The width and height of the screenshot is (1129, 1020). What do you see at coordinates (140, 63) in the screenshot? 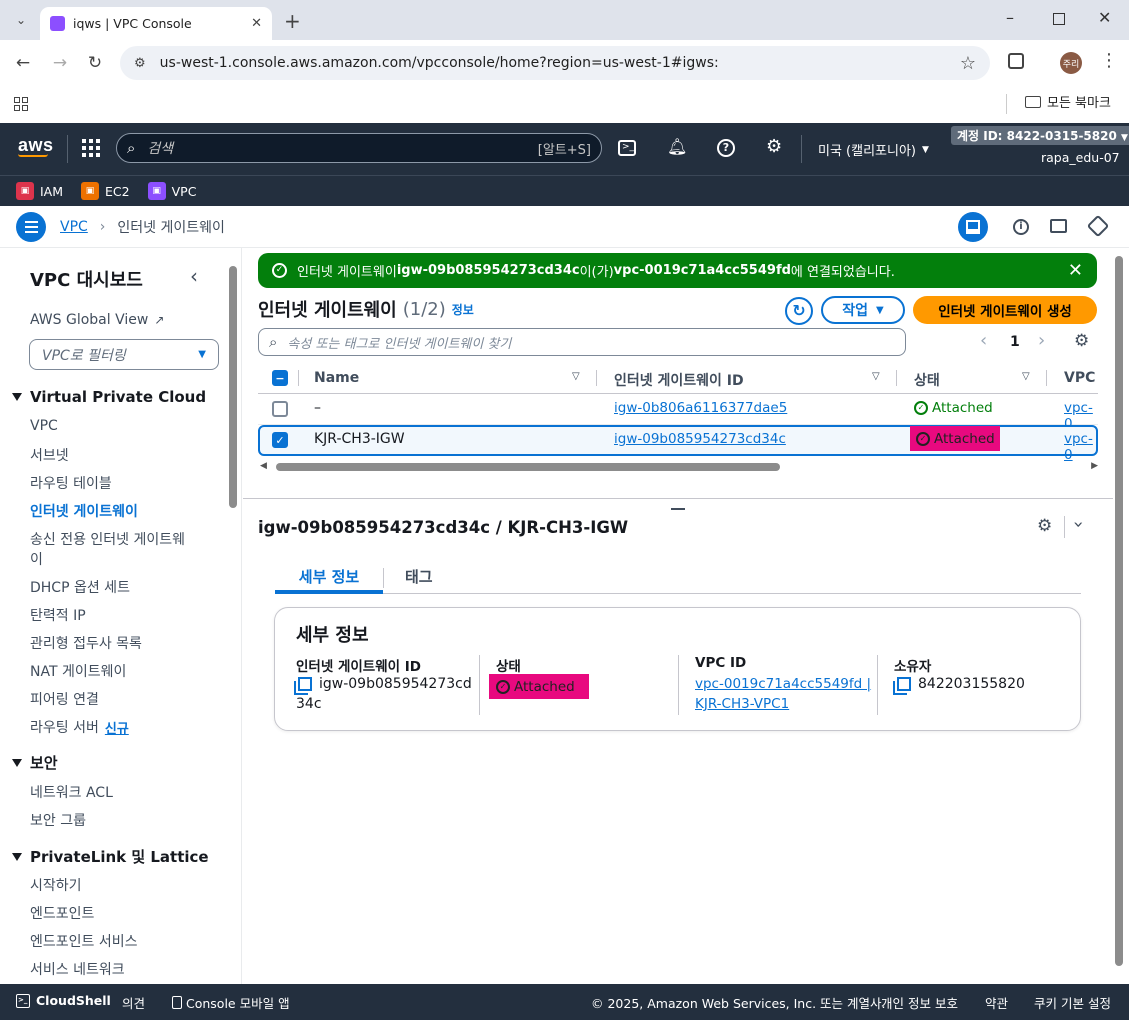
I see `site-info-icon: ⚙` at bounding box center [140, 63].